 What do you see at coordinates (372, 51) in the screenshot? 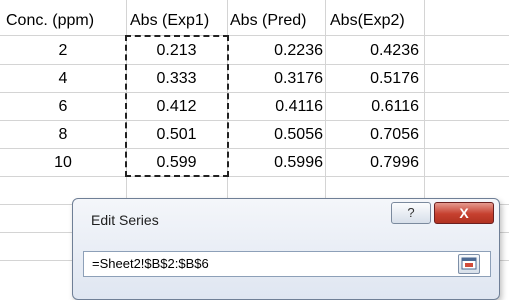
I see `cell-abs-exp2: 0.4236` at bounding box center [372, 51].